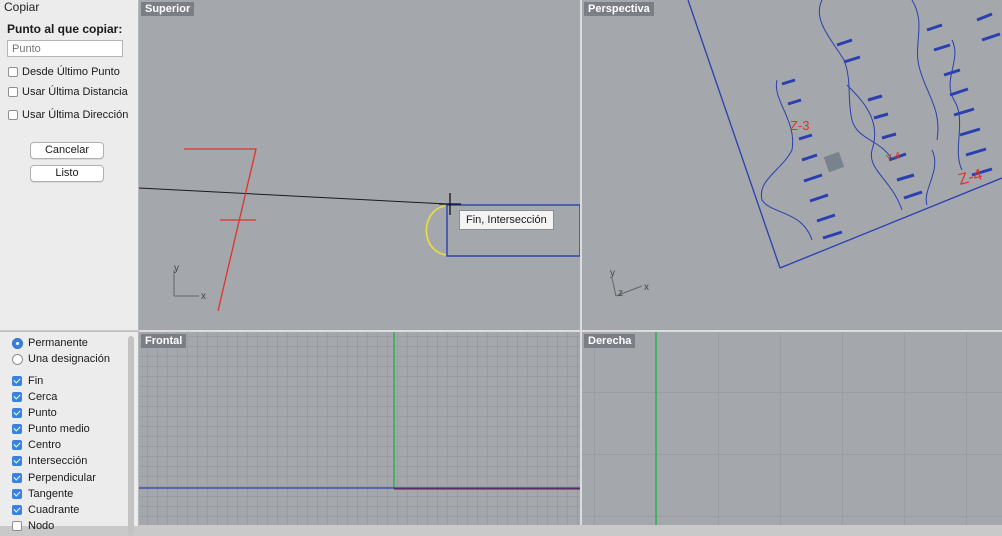 Image resolution: width=1002 pixels, height=536 pixels. Describe the element at coordinates (800, 125) in the screenshot. I see `label-z3: Z-3` at that location.